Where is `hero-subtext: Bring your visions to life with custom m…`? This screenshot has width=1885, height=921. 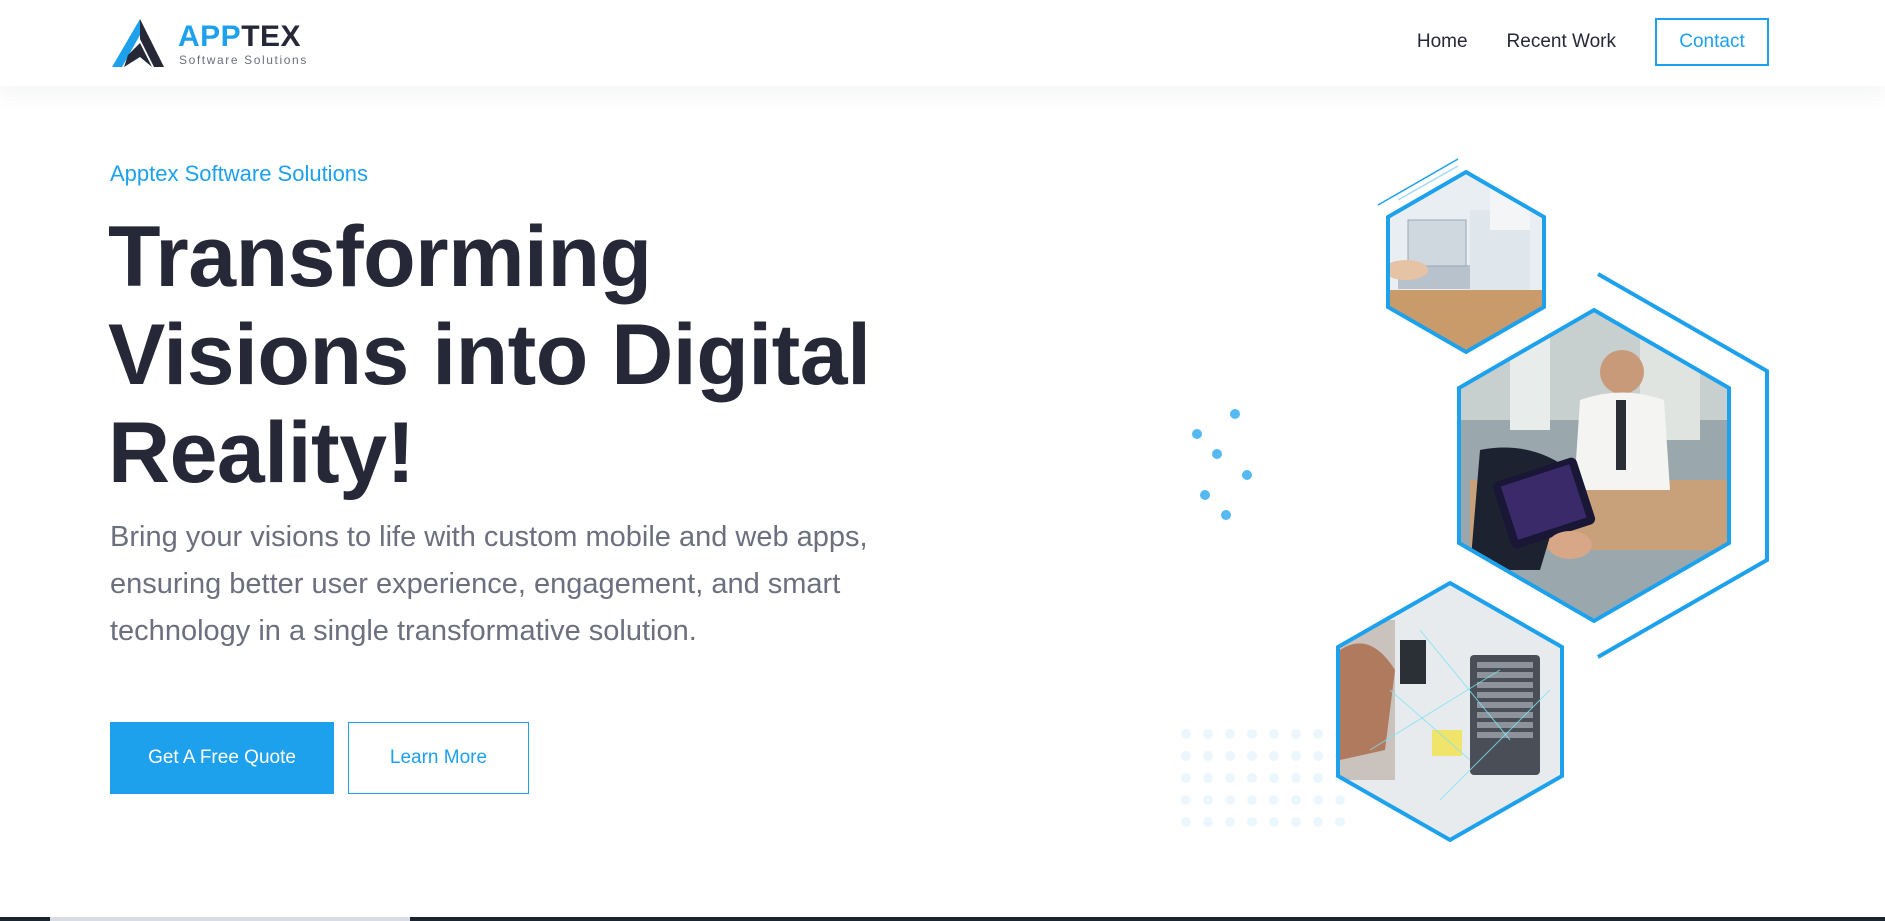 hero-subtext: Bring your visions to life with custom m… is located at coordinates (489, 584).